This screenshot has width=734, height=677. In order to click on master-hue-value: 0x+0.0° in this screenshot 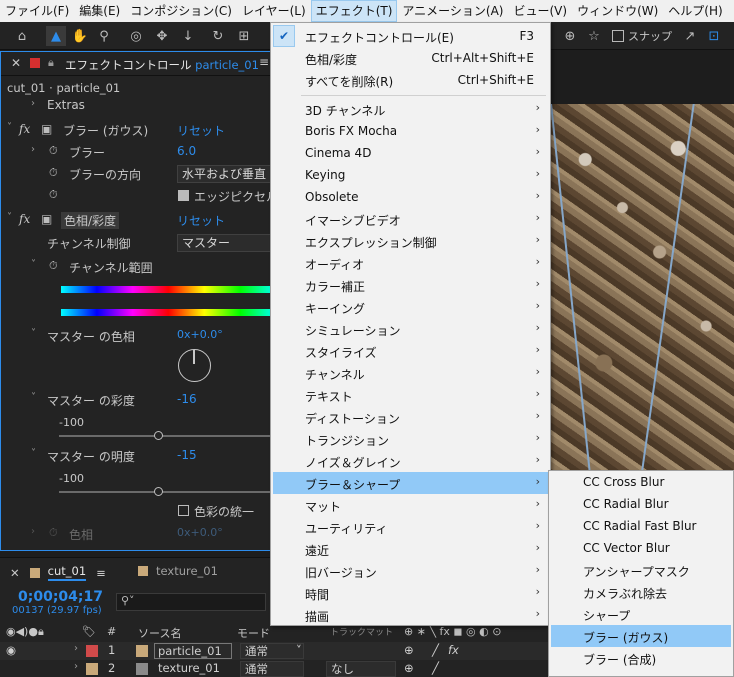, I will do `click(200, 334)`.